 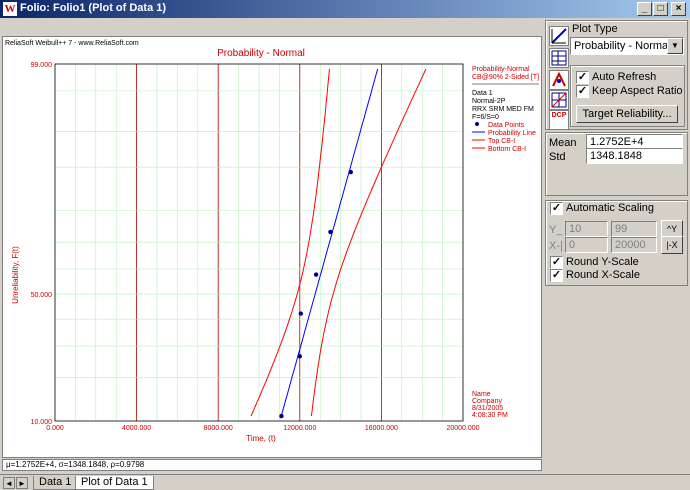 I want to click on sheet-tabs: ◄ ► Data 1 Plot of Data 1, so click(x=345, y=482).